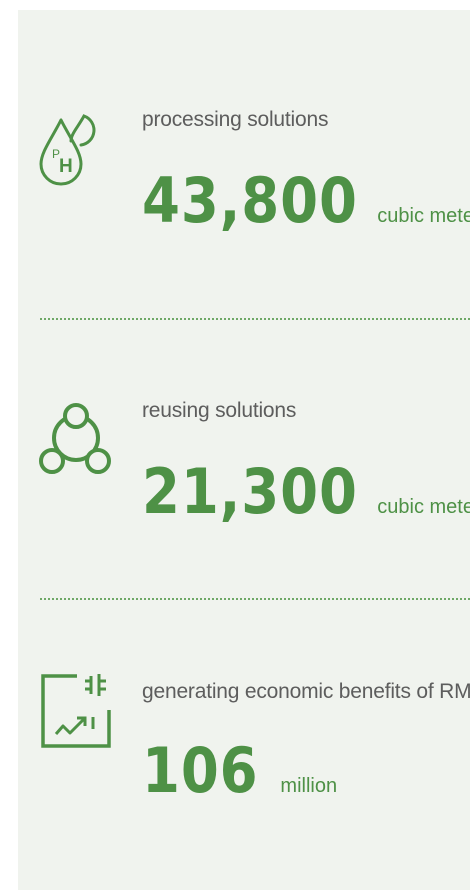  I want to click on stat-value-row: 106 million, so click(239, 771).